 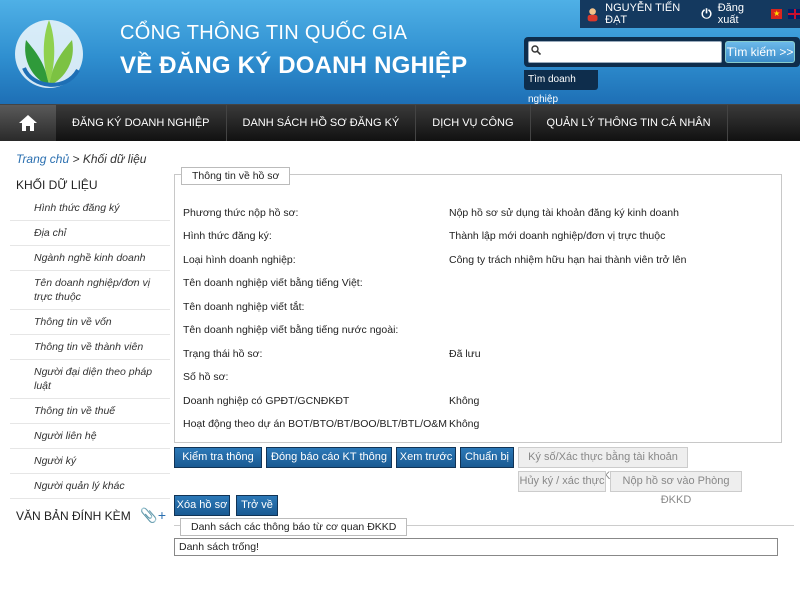 I want to click on notice-empty-message: Danh sách trống!, so click(x=476, y=547).